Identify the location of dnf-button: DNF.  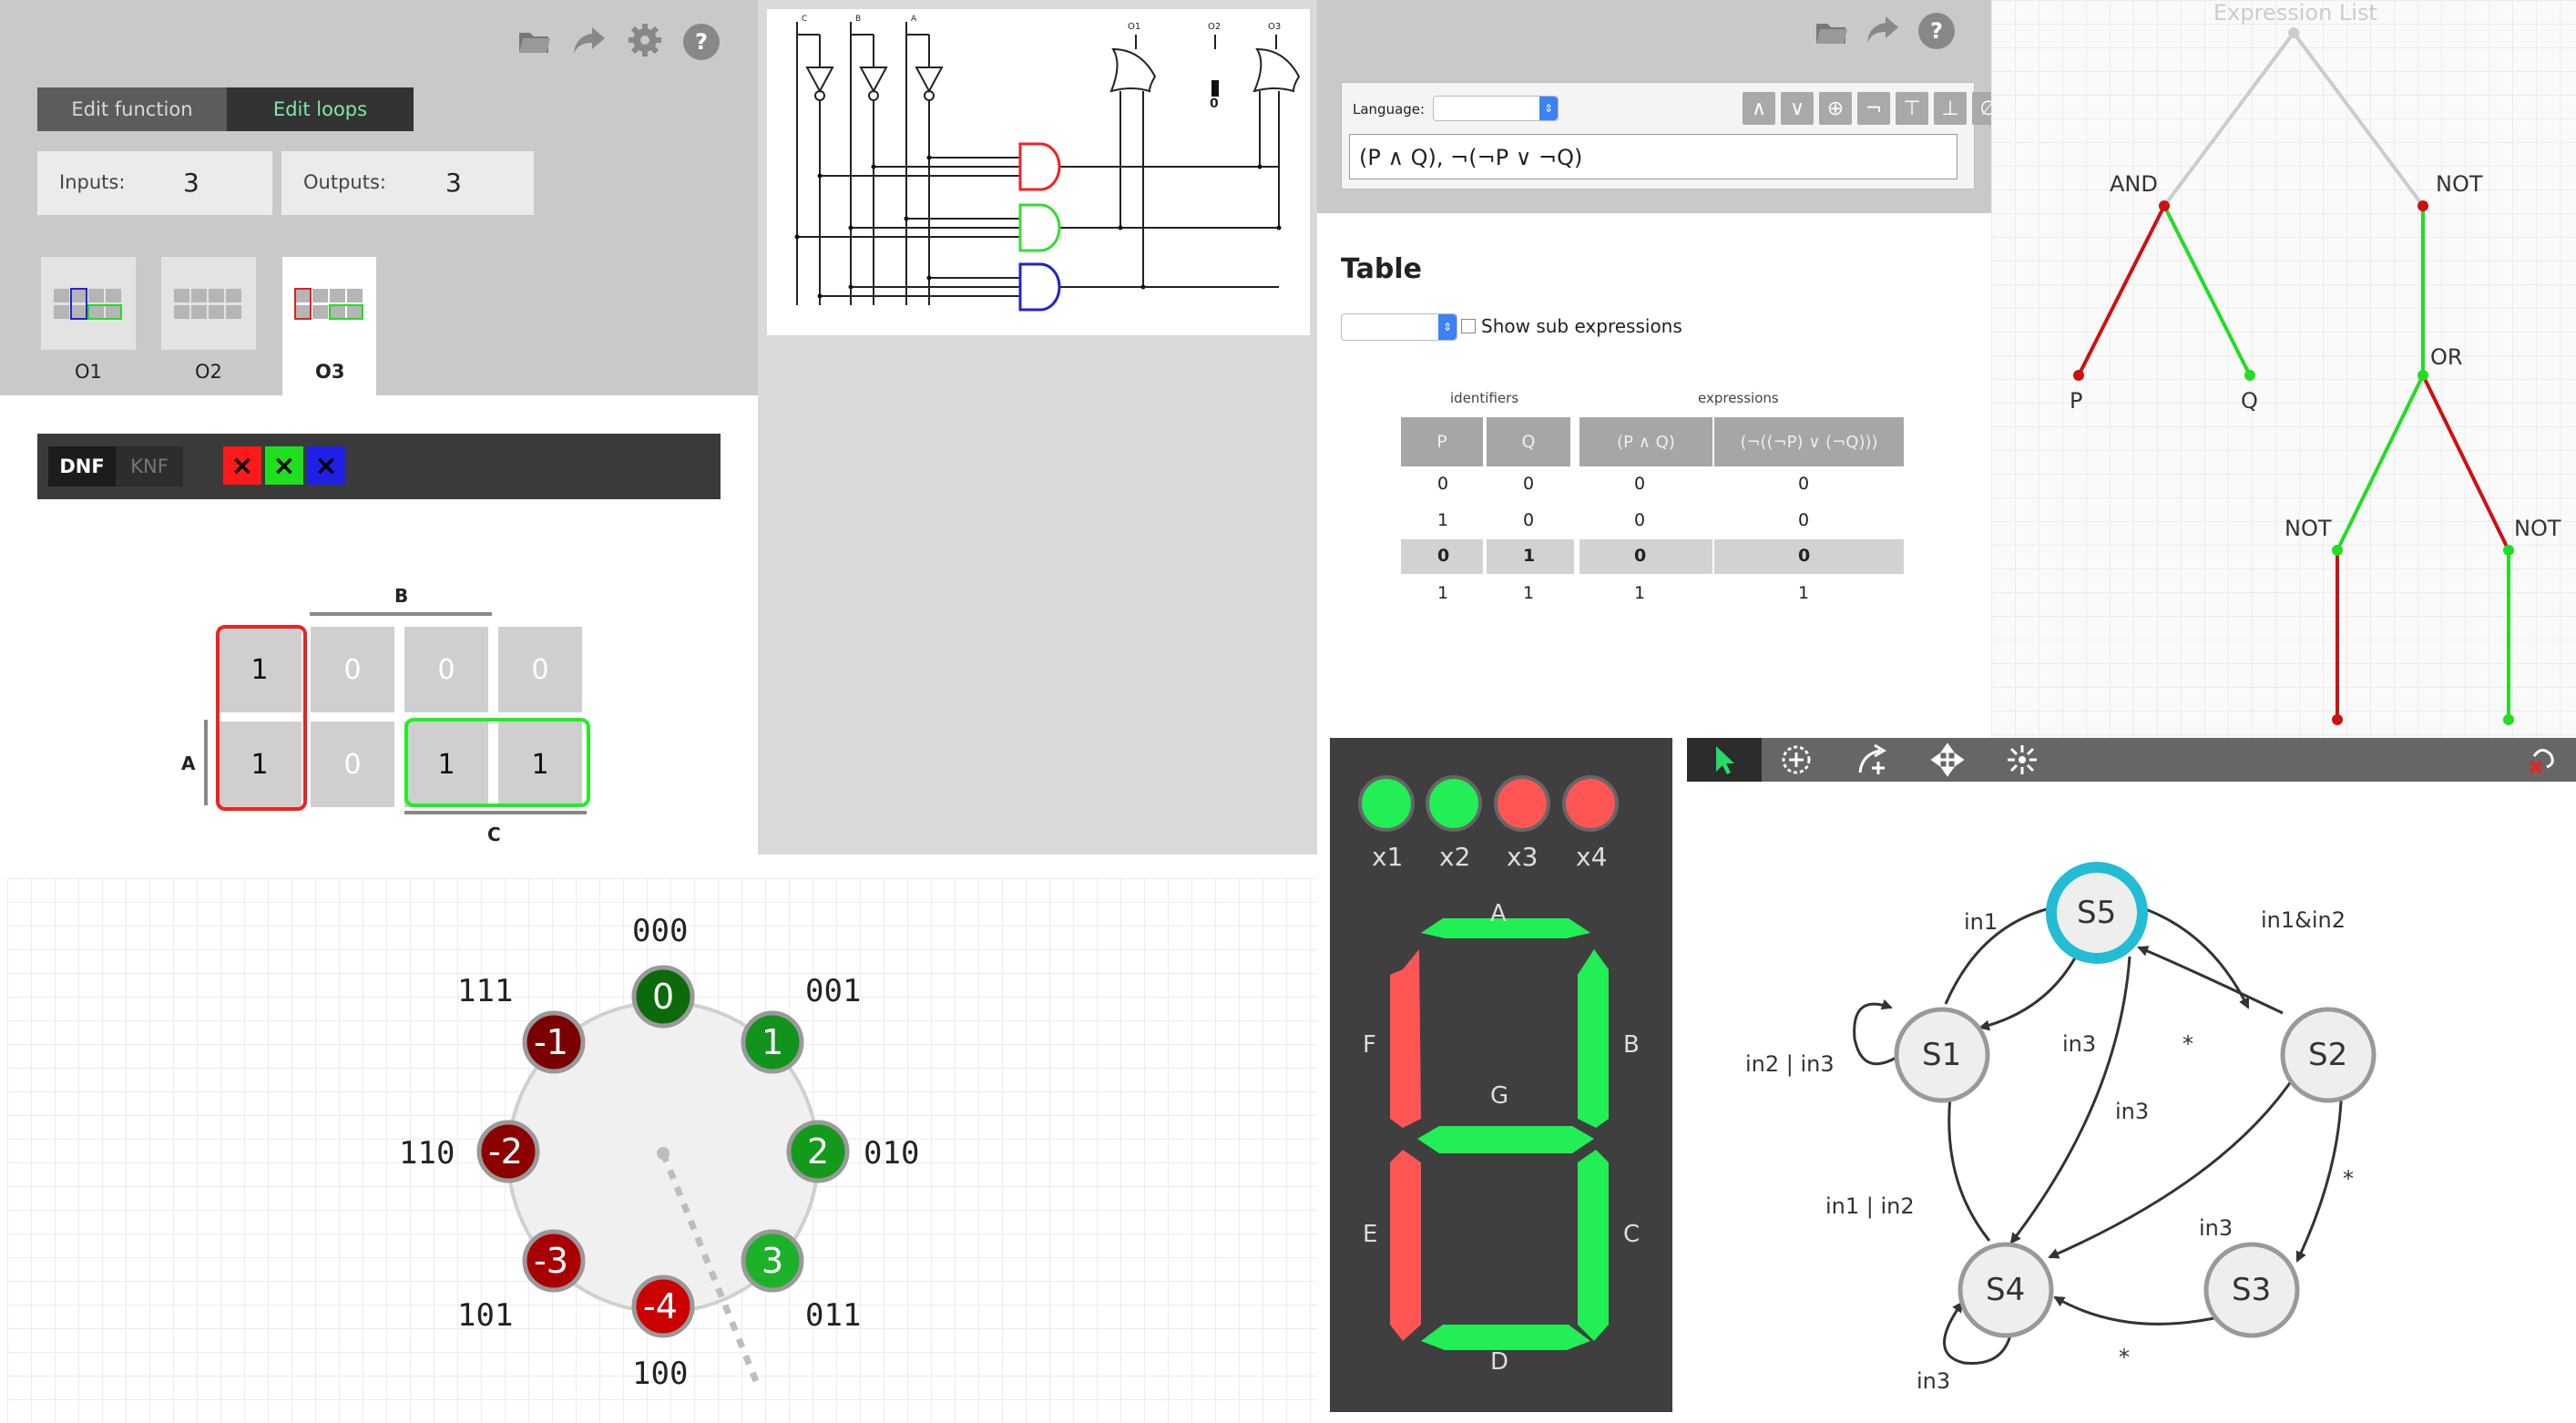
(82, 466).